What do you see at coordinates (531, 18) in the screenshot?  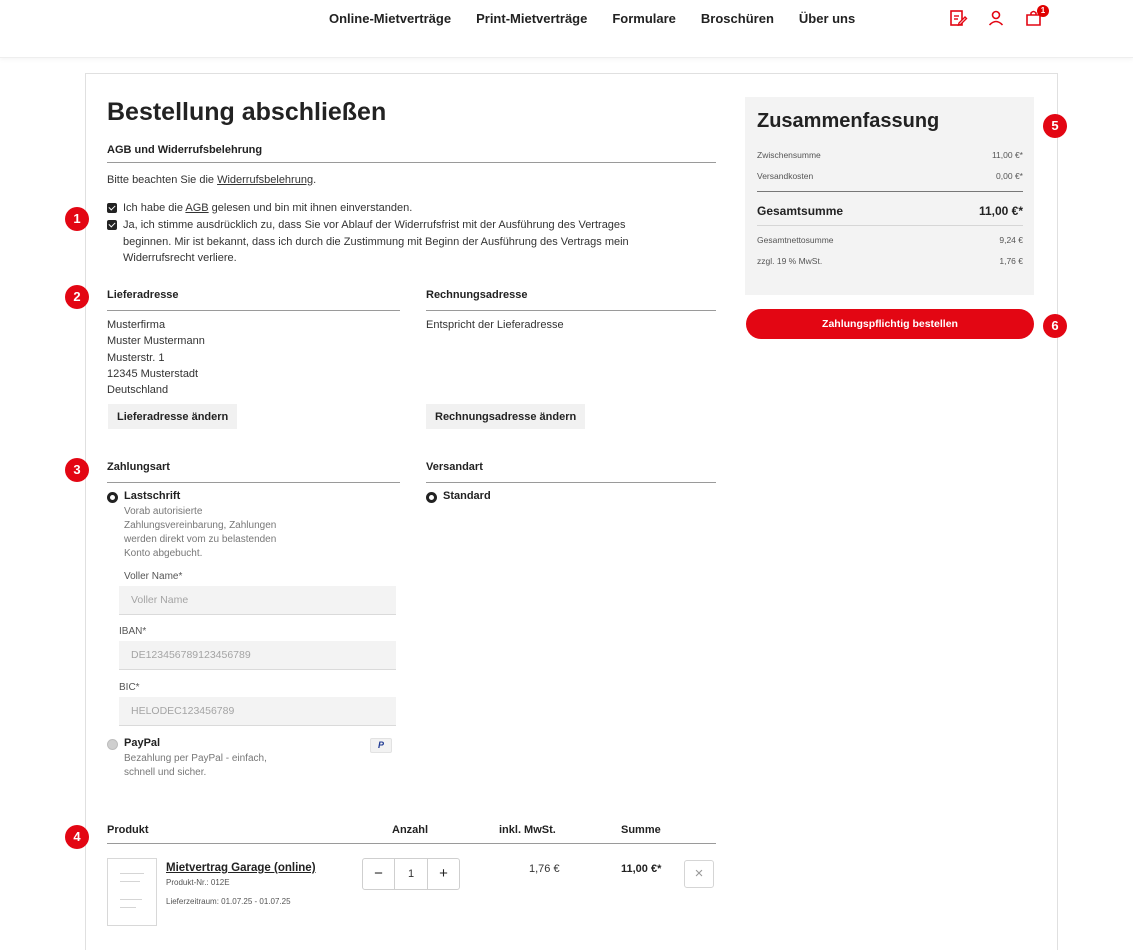 I see `nav-link-print-mietvertraege: Print-Mietverträge` at bounding box center [531, 18].